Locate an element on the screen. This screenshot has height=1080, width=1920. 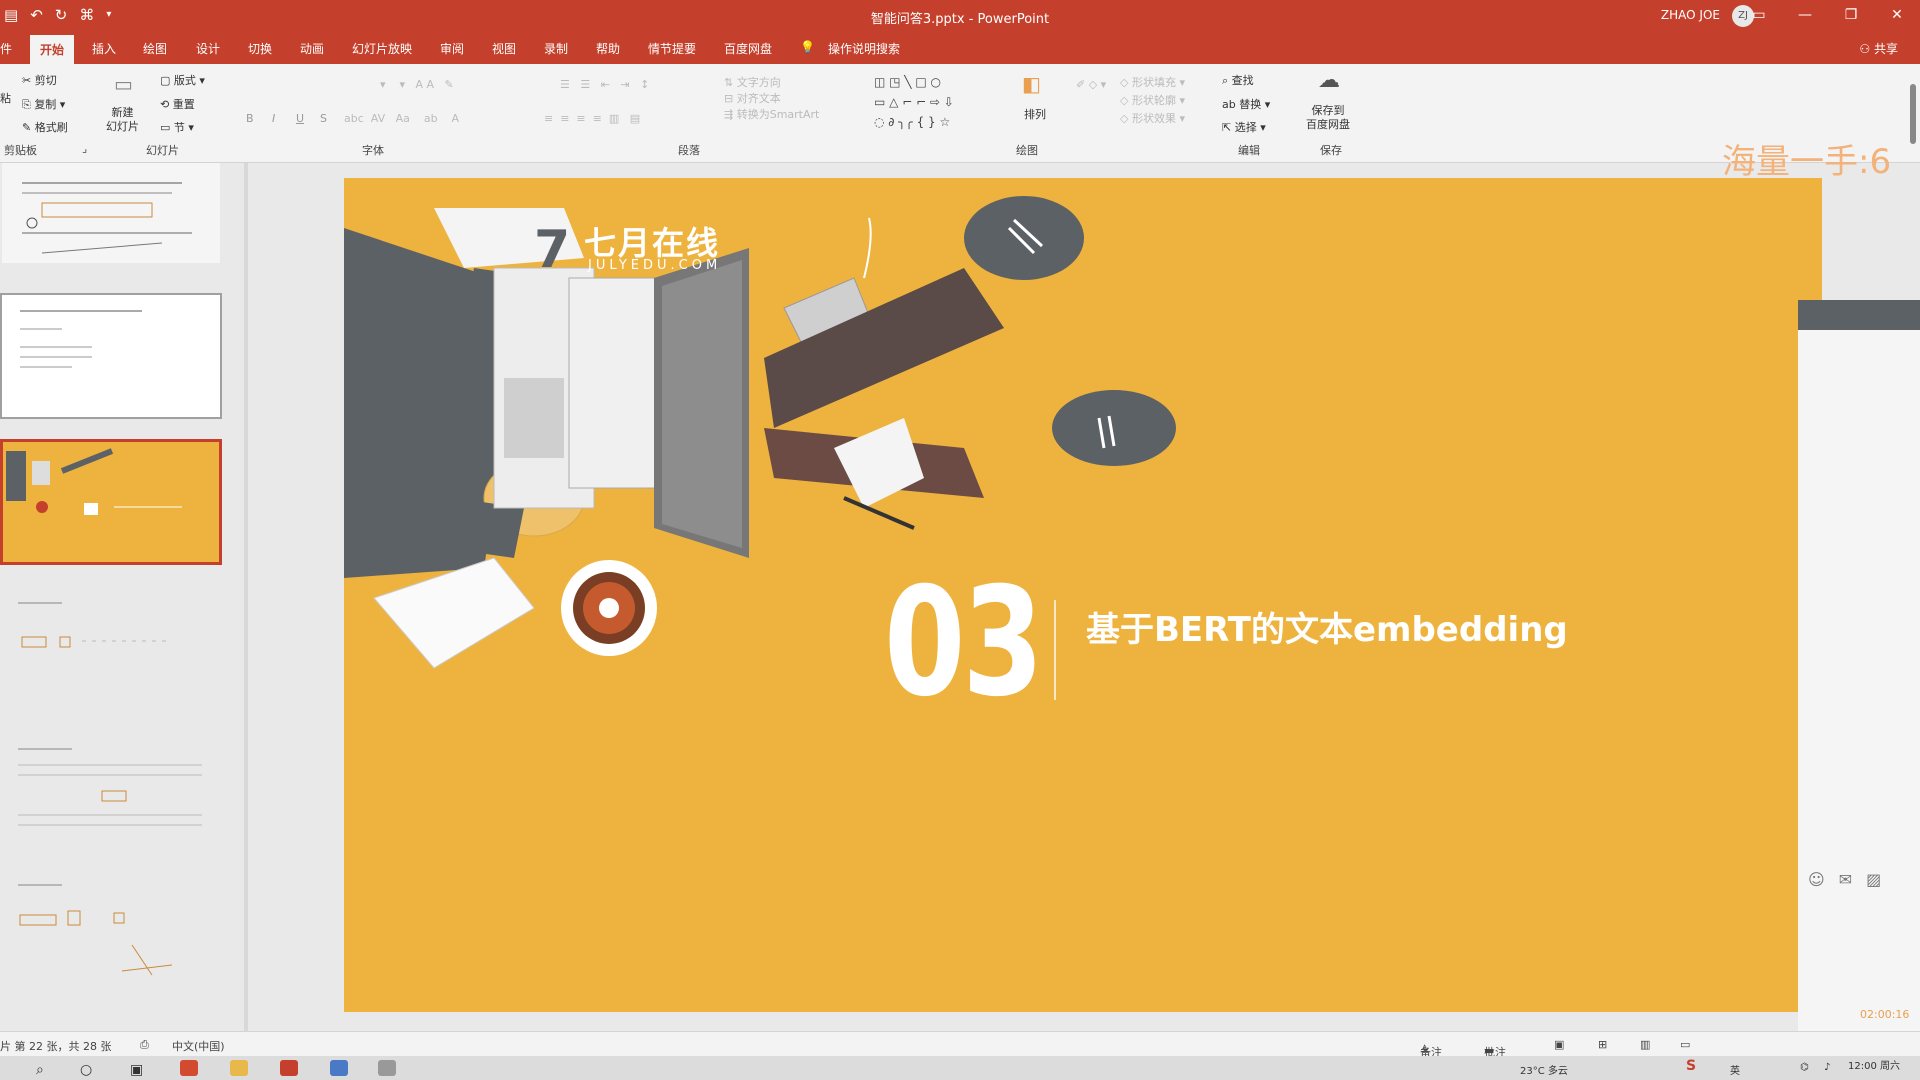
section-icon: ▭ is located at coordinates (165, 127).